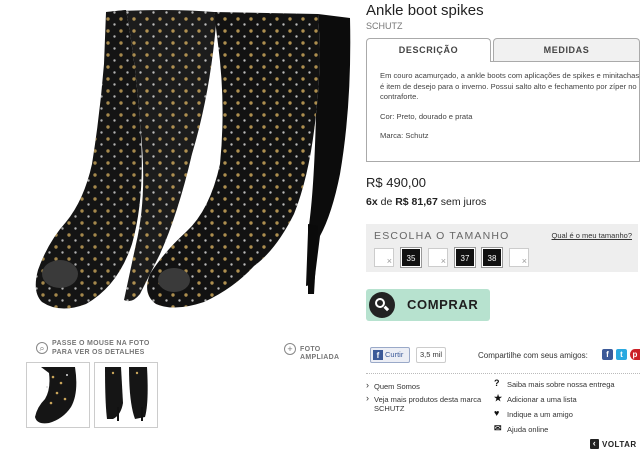  Describe the element at coordinates (497, 383) in the screenshot. I see `question-icon: ?` at that location.